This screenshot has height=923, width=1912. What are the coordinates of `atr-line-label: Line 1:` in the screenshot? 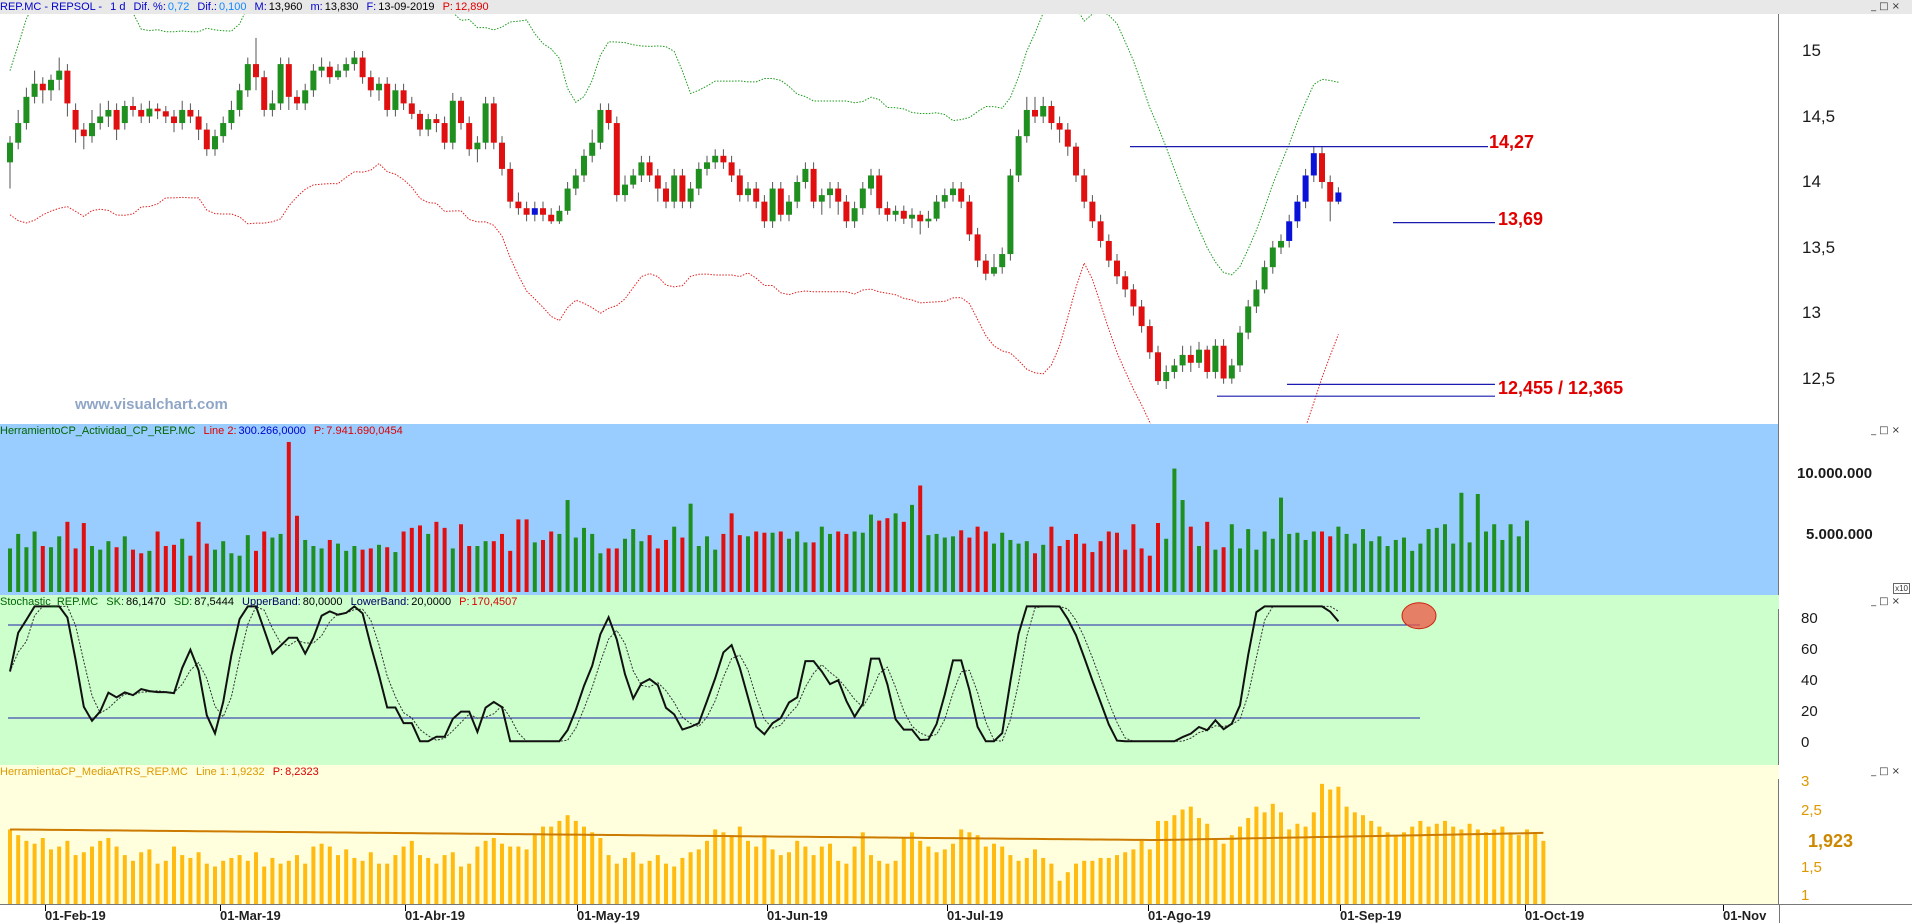 It's located at (212, 772).